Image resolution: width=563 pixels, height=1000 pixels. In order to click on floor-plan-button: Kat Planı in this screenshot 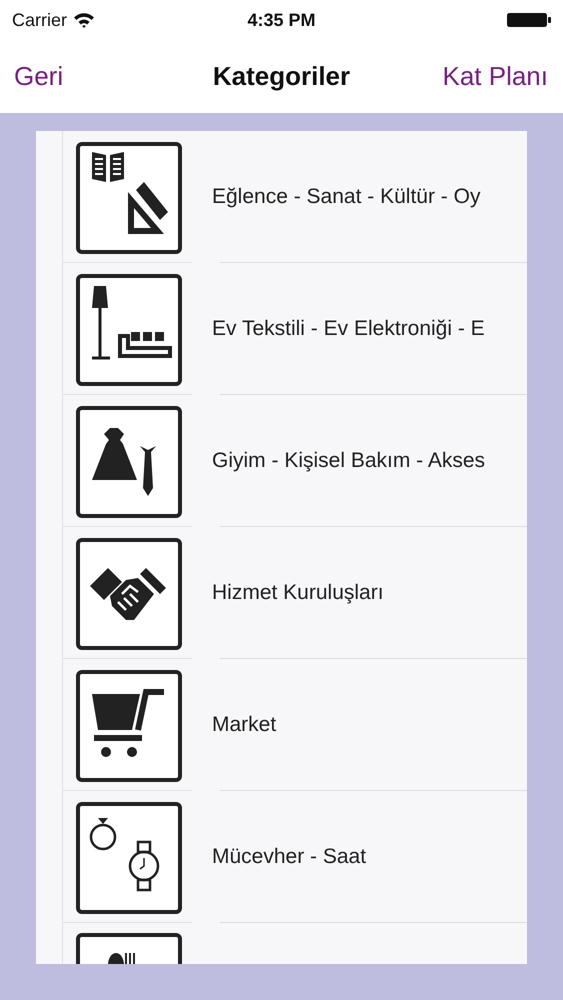, I will do `click(495, 76)`.